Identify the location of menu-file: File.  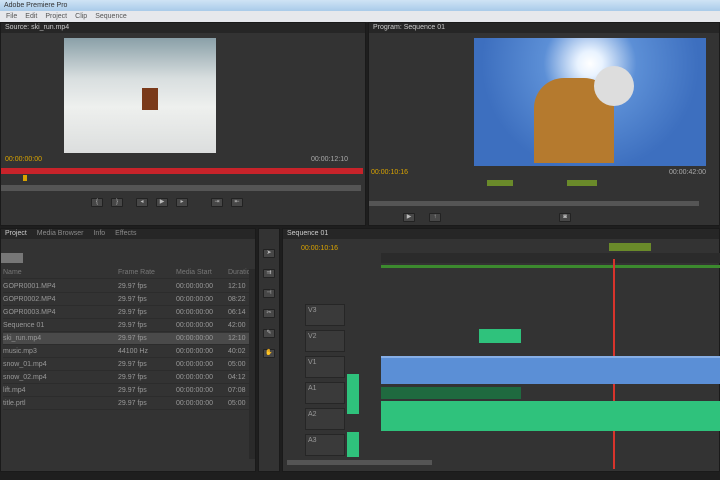
(11, 16).